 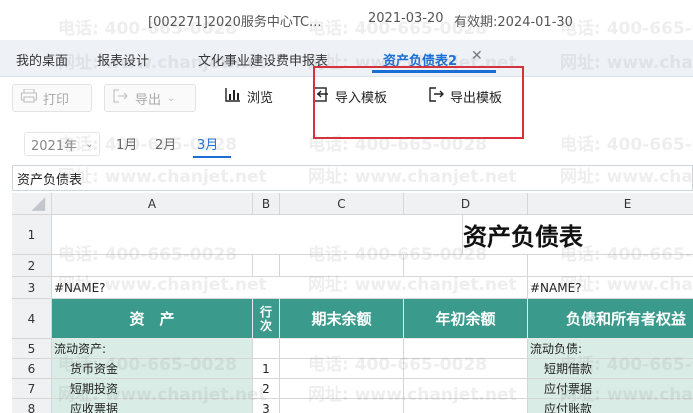 I want to click on print-label: 打印, so click(x=56, y=100).